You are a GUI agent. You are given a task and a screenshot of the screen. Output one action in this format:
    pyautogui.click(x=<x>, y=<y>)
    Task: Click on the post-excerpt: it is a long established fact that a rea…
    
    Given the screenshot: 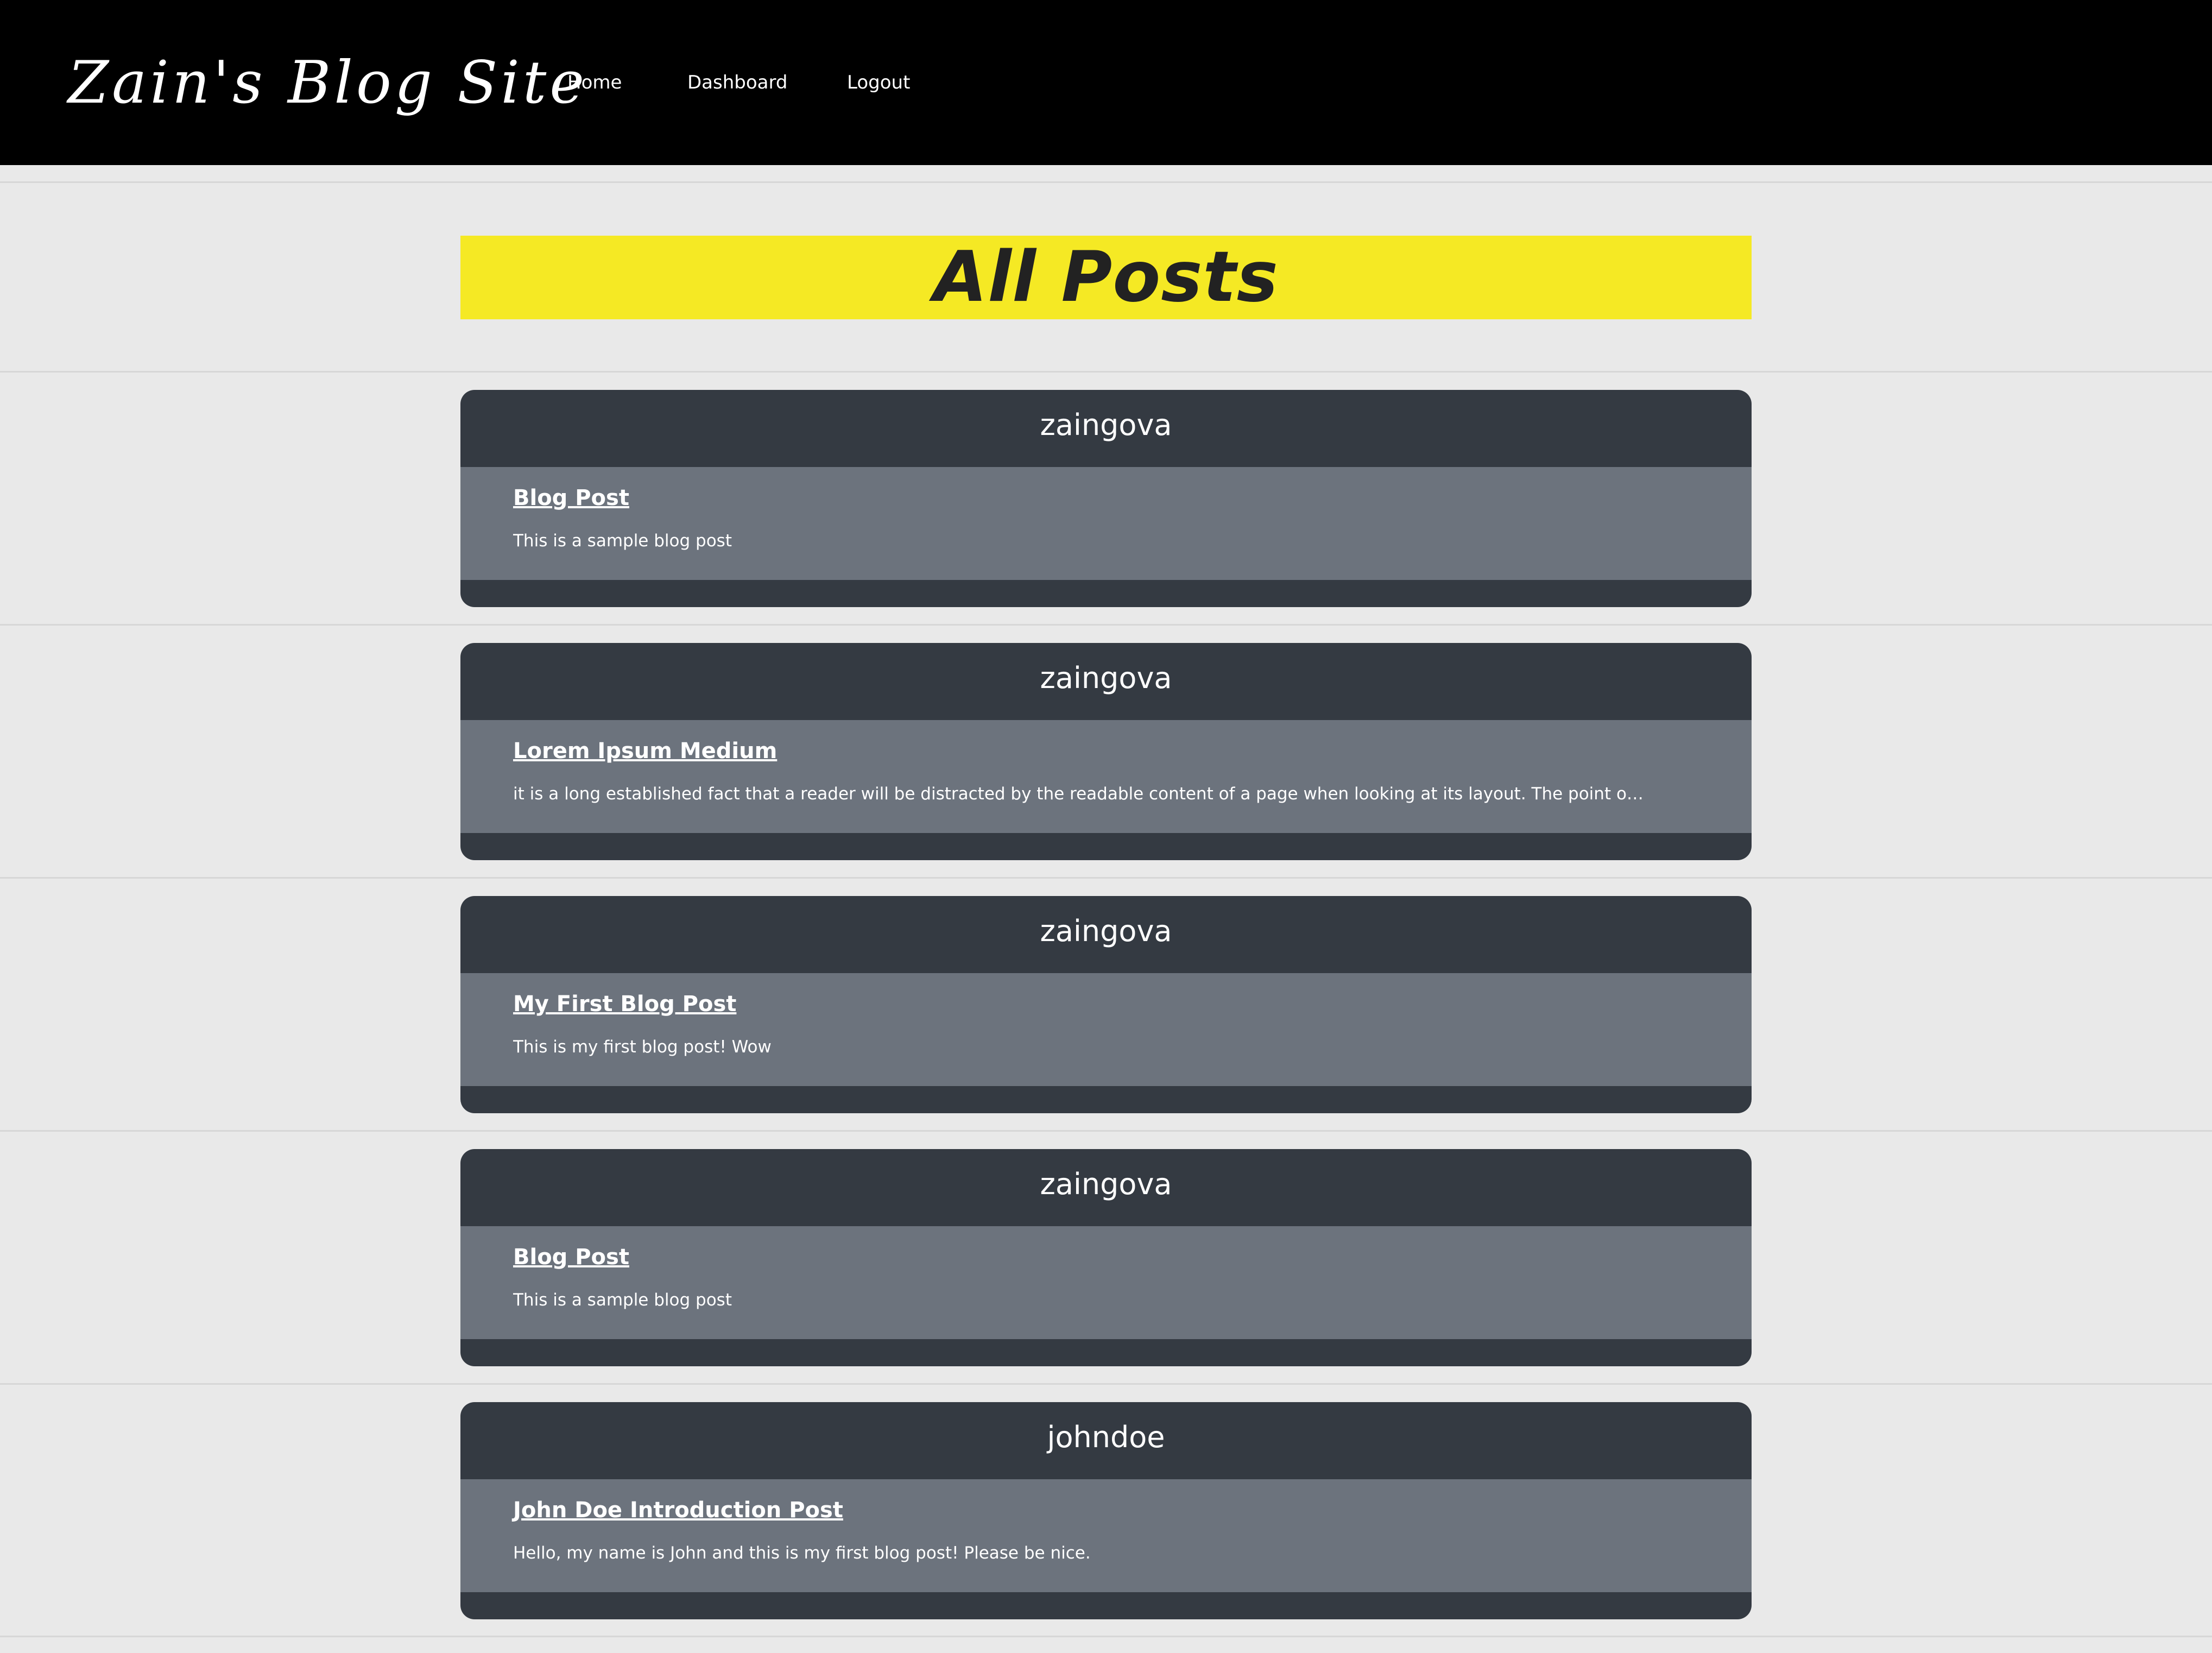 What is the action you would take?
    pyautogui.click(x=1080, y=794)
    